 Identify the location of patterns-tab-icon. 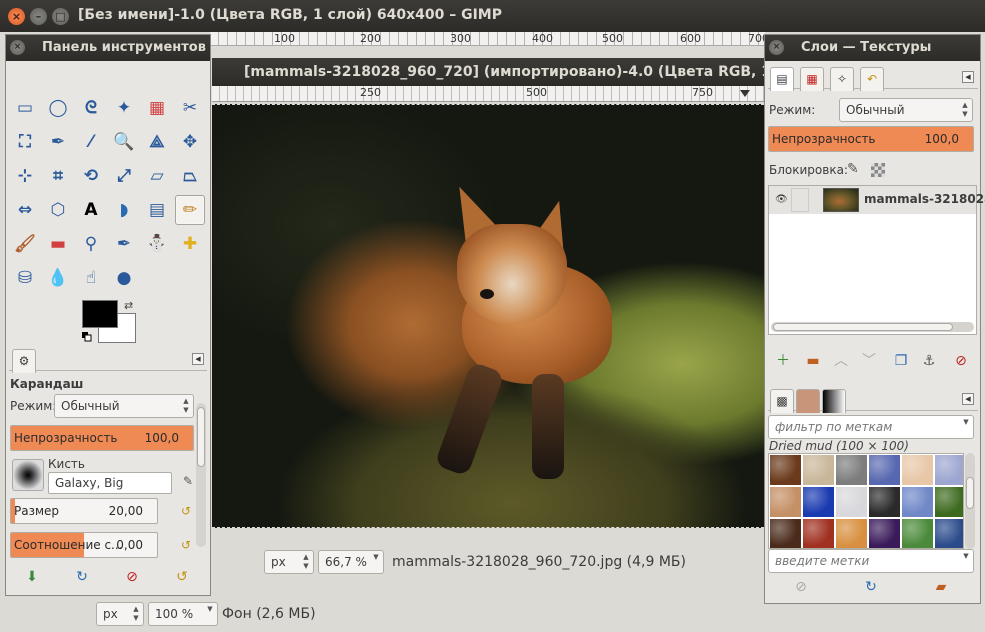
(808, 401).